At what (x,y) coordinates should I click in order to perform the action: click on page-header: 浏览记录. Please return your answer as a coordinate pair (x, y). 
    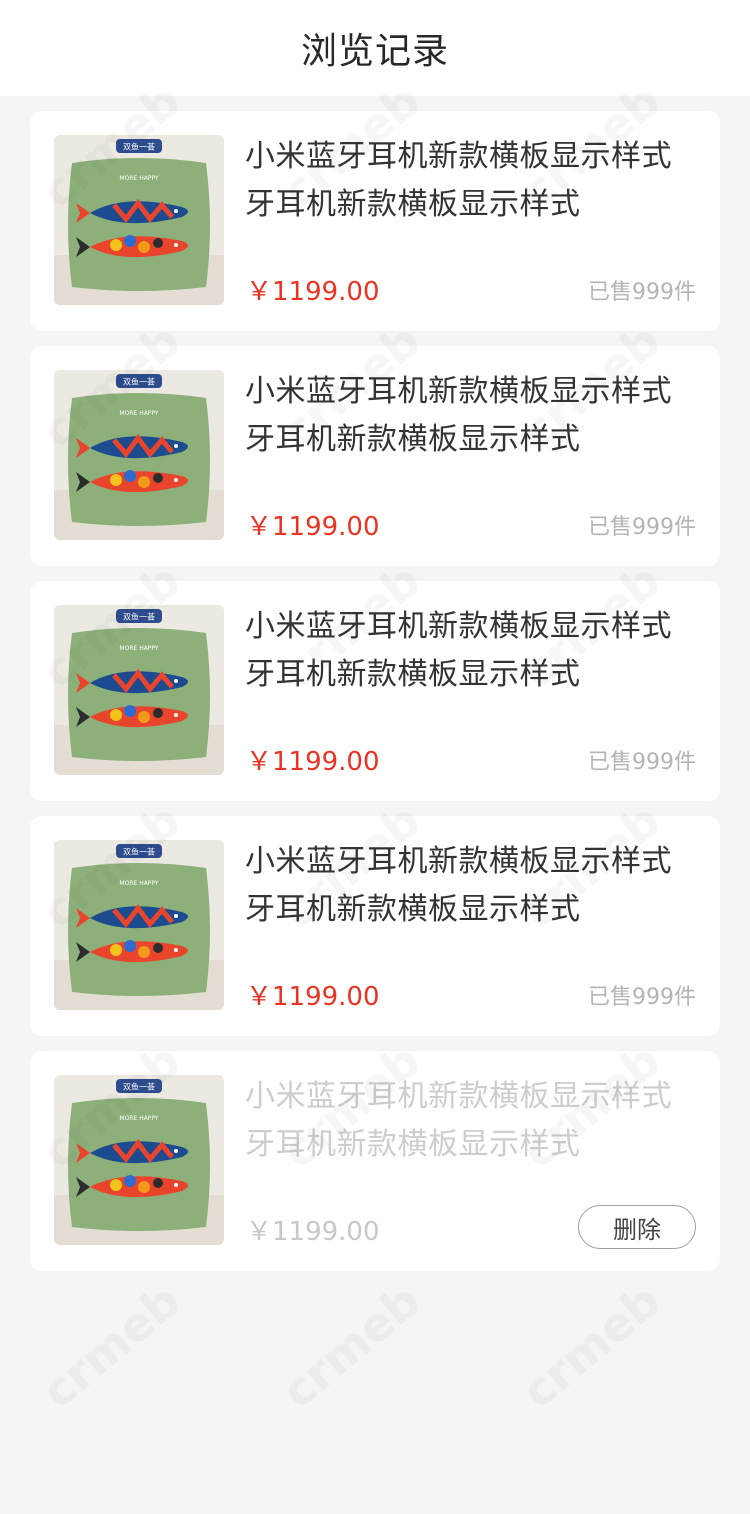
    Looking at the image, I should click on (375, 48).